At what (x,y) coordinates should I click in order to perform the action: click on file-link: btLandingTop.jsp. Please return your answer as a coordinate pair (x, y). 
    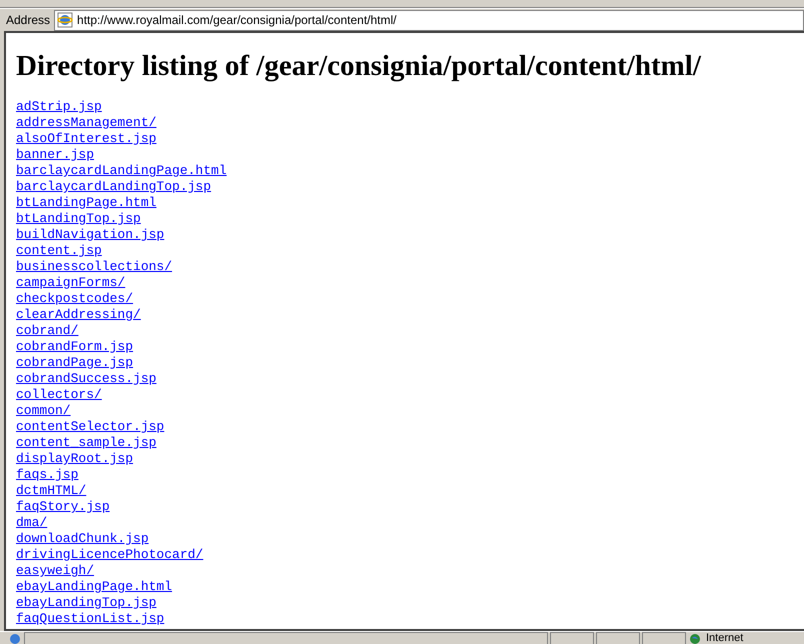
    Looking at the image, I should click on (78, 219).